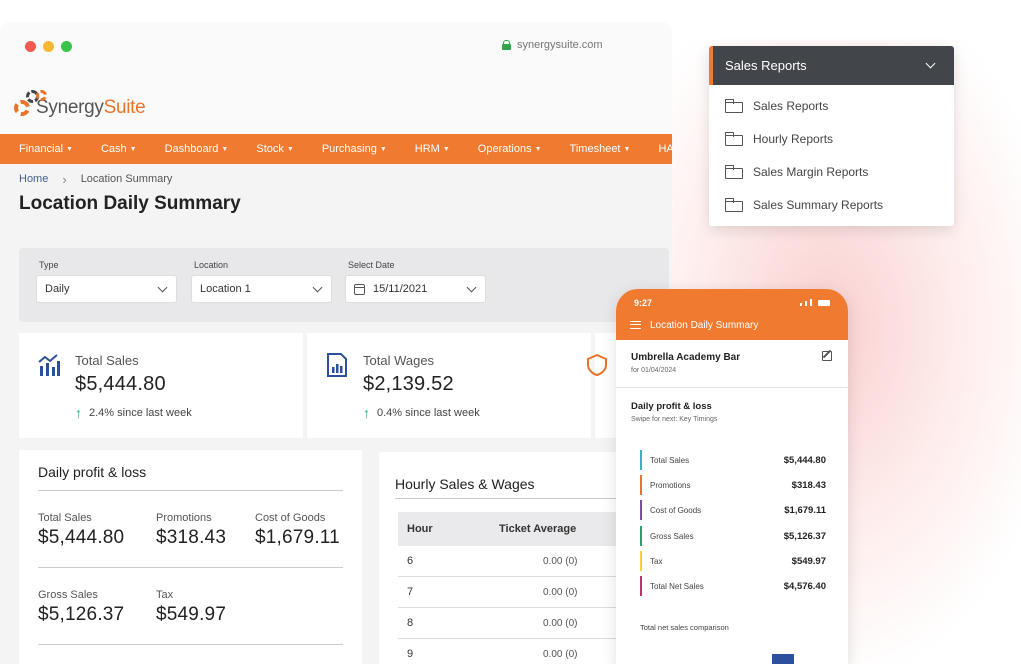  I want to click on stat-value: $5,444.80, so click(120, 384).